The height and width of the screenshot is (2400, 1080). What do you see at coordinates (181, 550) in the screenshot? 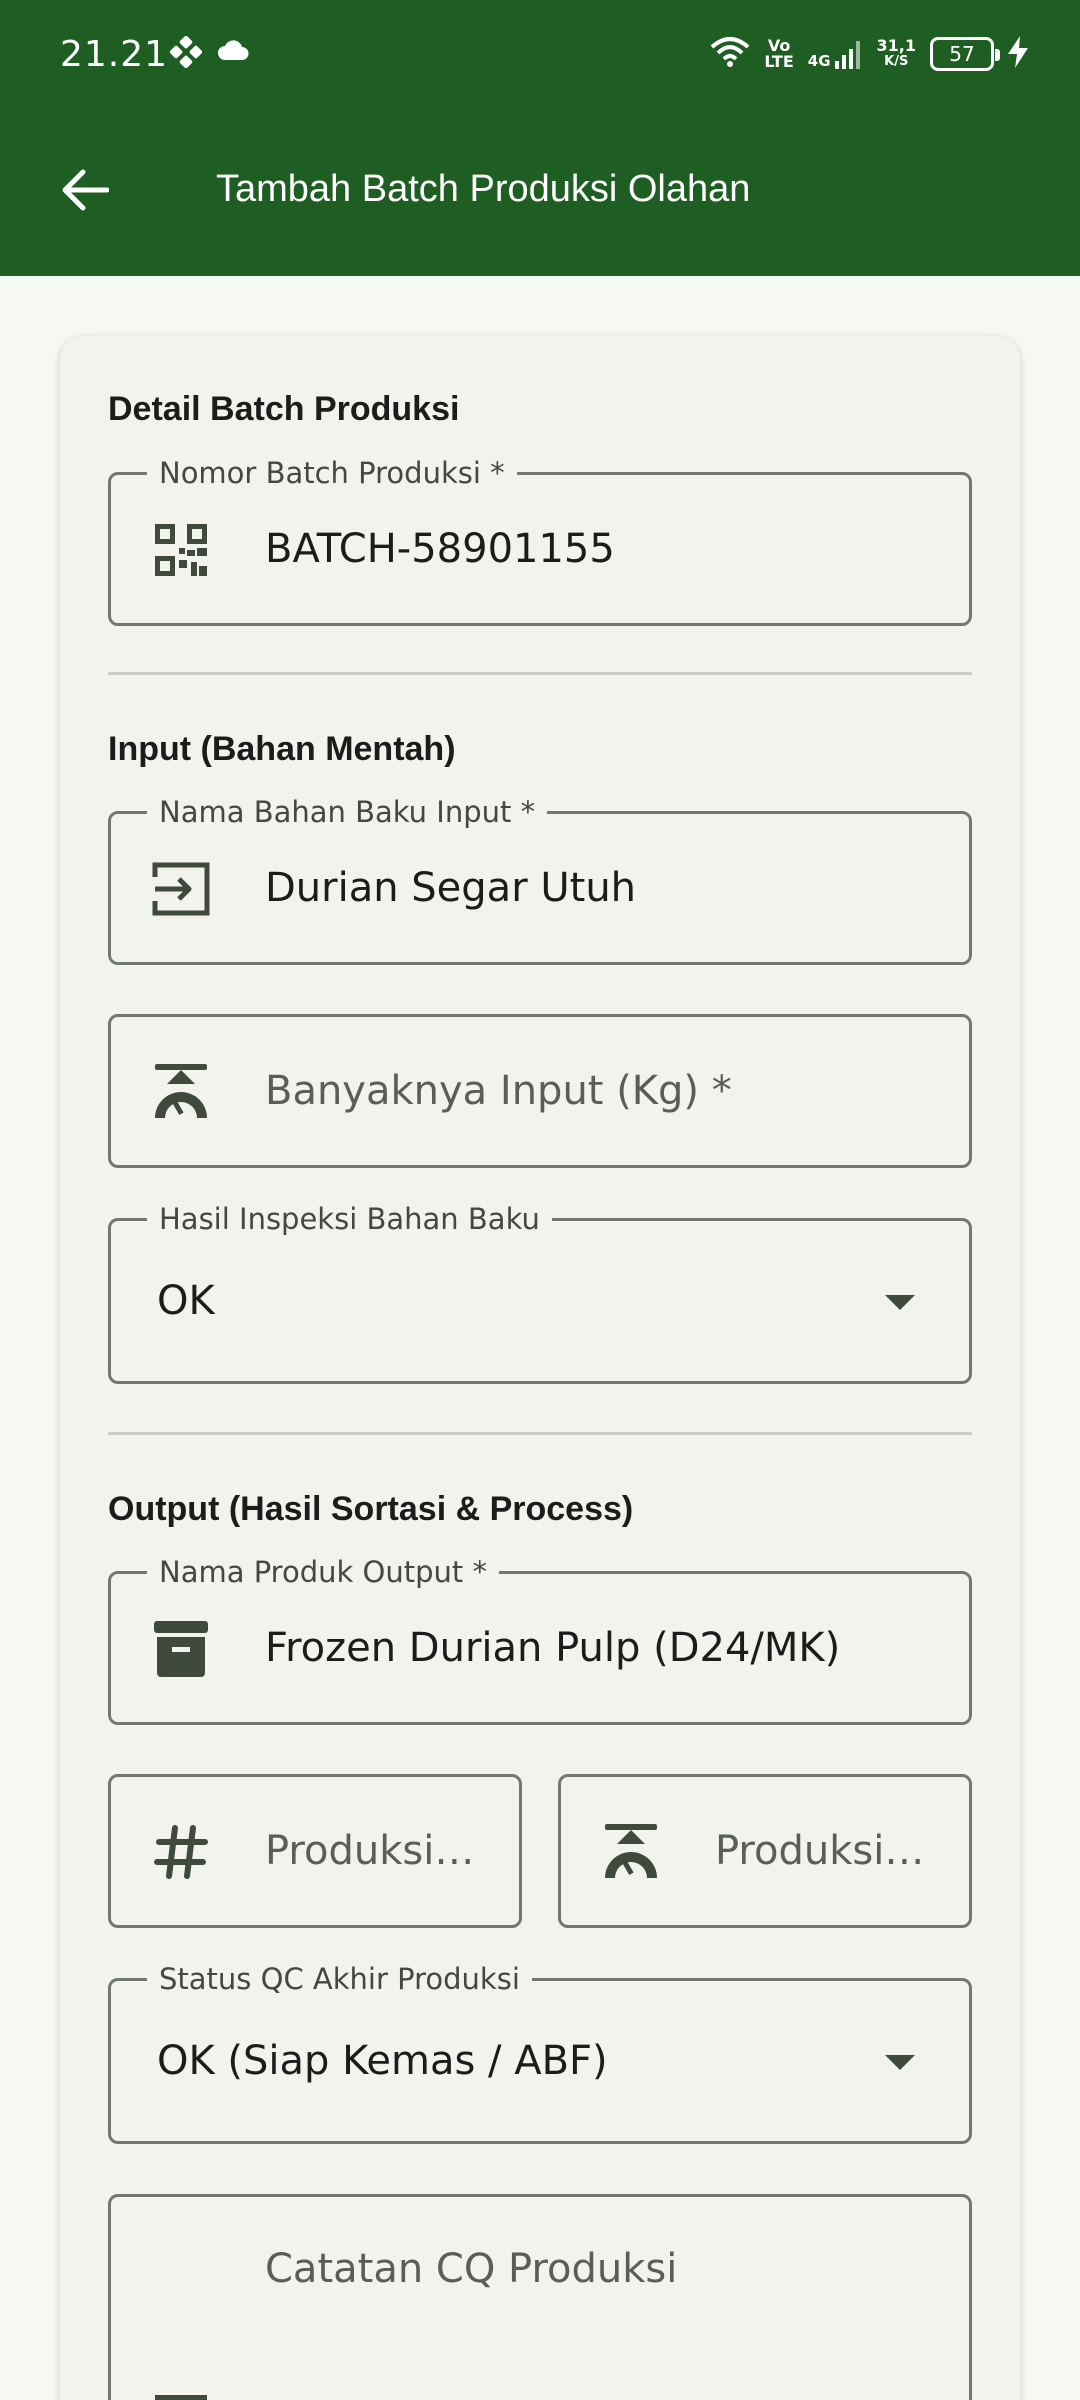
I see `qr-code-icon` at bounding box center [181, 550].